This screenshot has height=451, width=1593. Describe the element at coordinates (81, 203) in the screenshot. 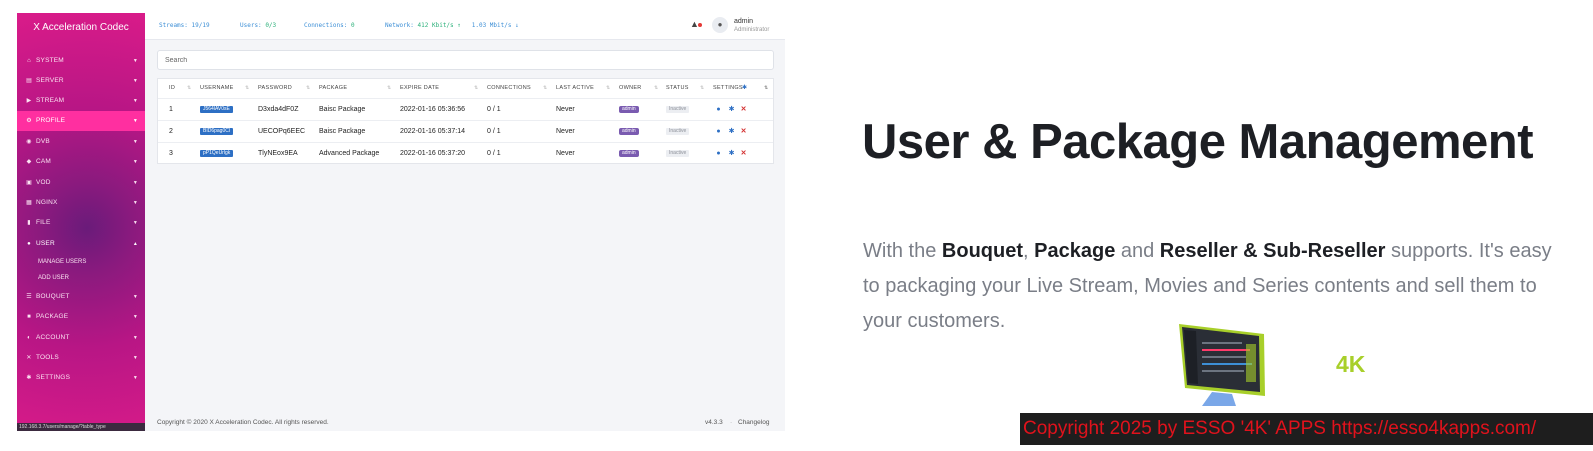

I see `sidebar-item-nginx: ▦ NGINX ▼` at that location.